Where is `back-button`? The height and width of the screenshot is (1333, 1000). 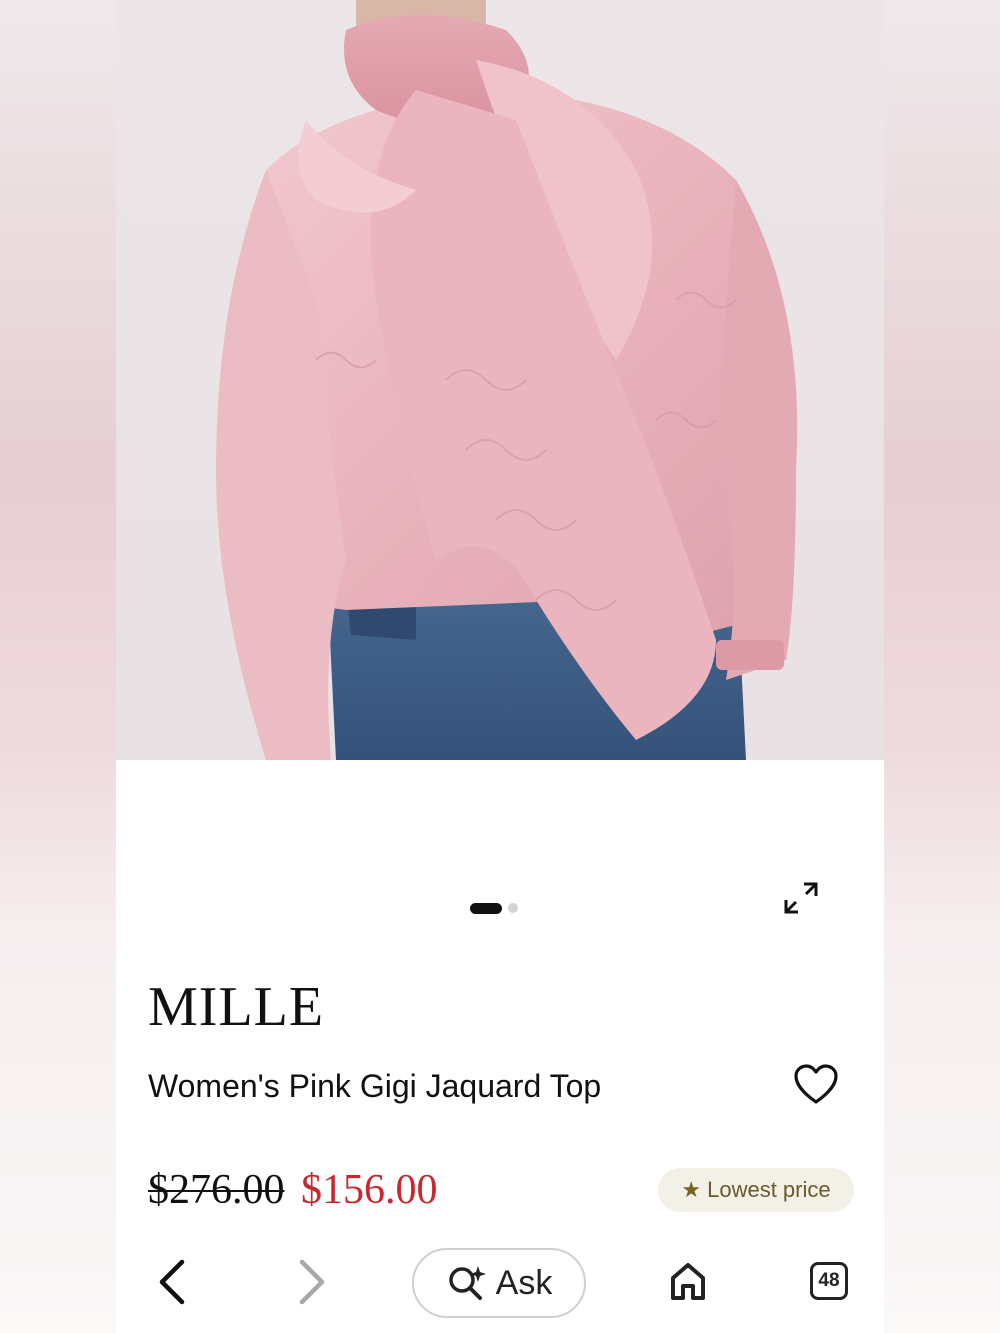 back-button is located at coordinates (172, 1282).